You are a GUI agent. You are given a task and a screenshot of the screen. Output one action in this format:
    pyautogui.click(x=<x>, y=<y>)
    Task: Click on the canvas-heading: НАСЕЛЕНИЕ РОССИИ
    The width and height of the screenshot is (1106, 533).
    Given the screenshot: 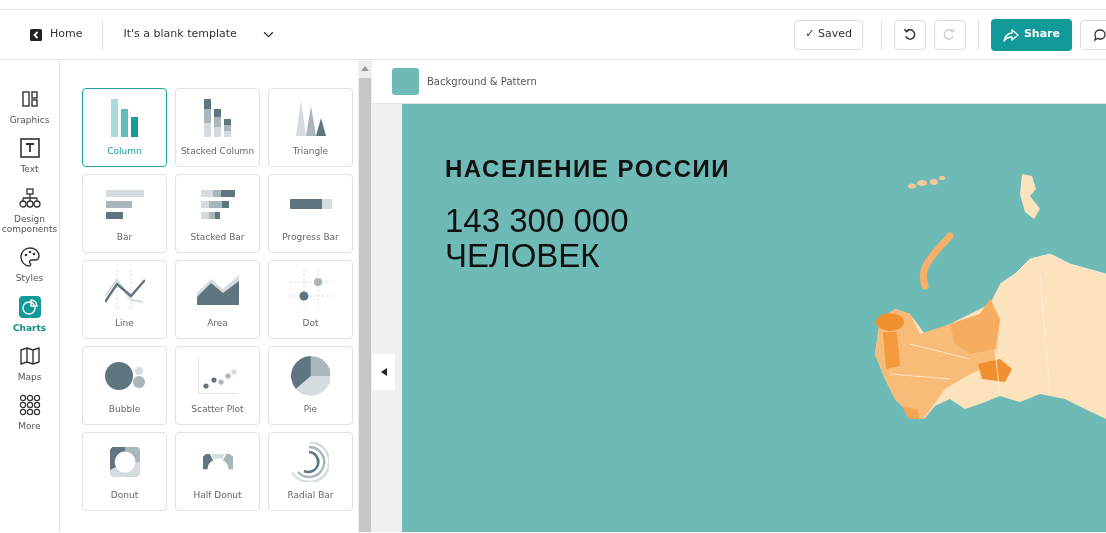 What is the action you would take?
    pyautogui.click(x=588, y=169)
    